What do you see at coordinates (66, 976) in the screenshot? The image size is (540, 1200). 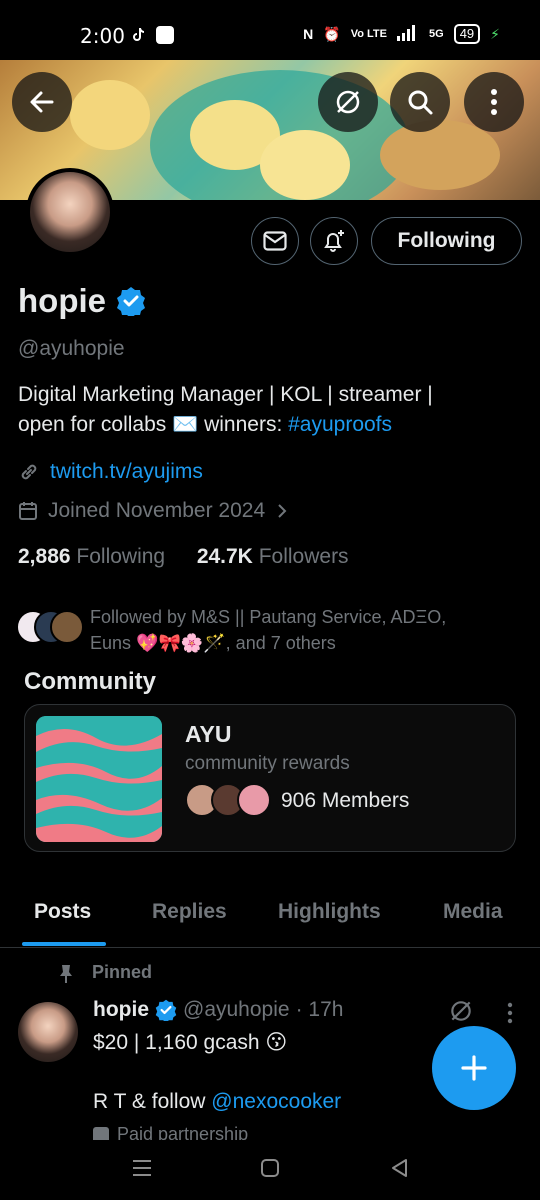 I see `pin-icon` at bounding box center [66, 976].